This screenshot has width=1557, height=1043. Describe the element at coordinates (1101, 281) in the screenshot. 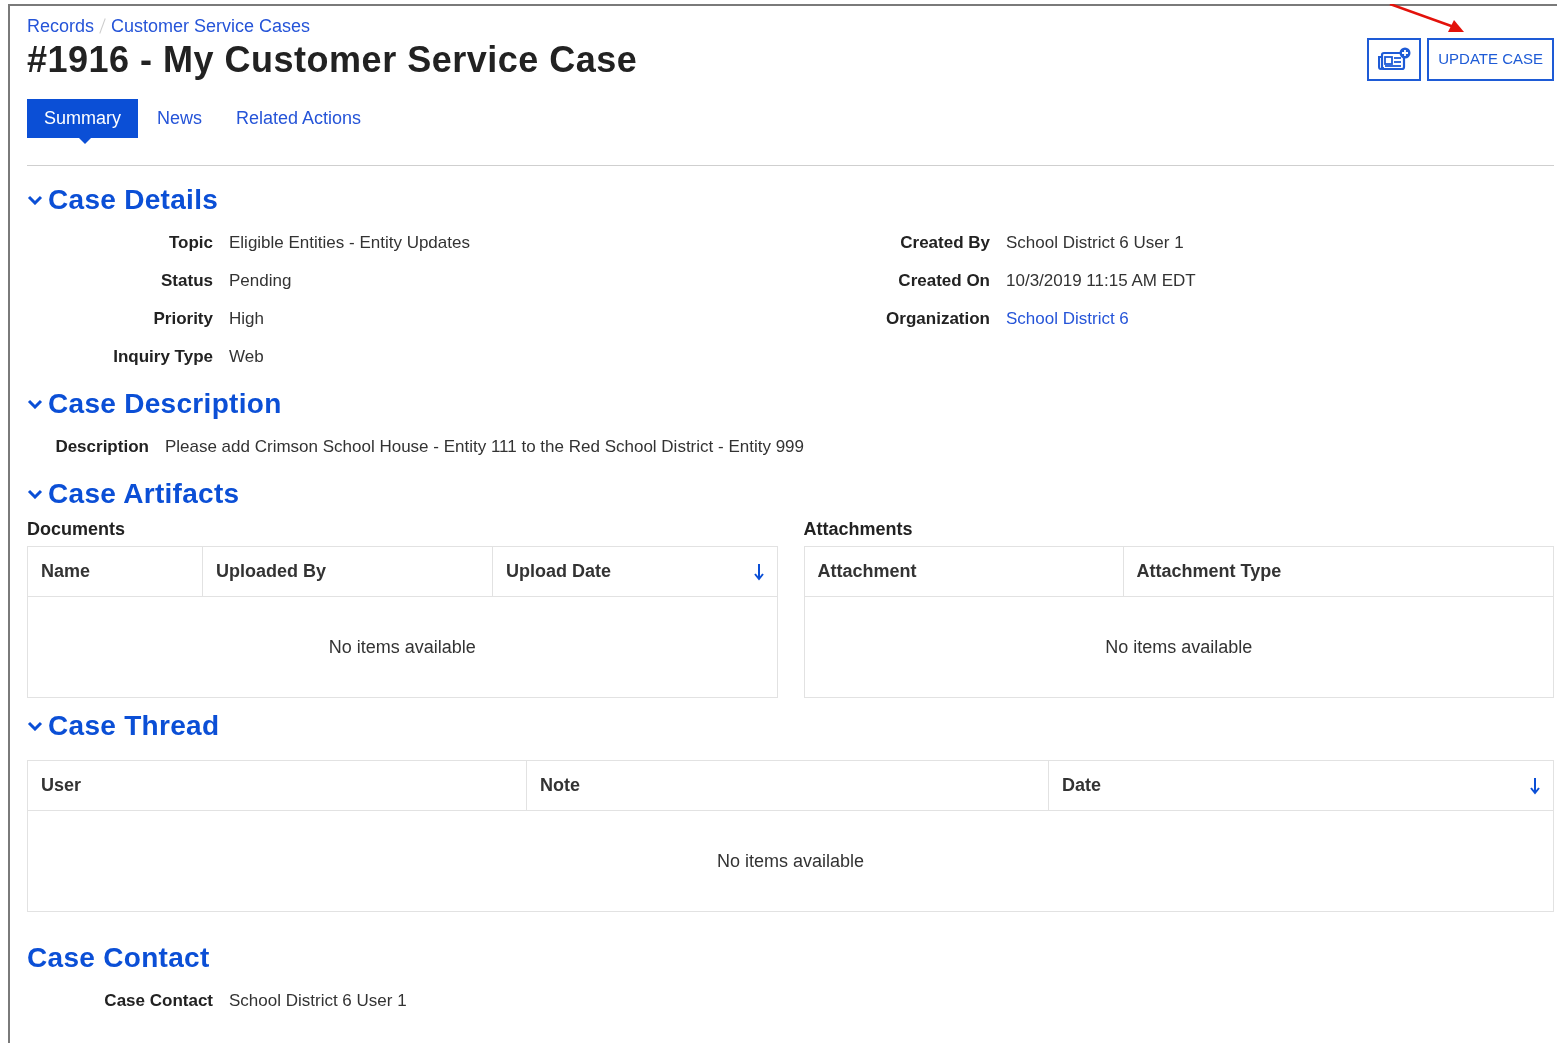

I see `field-value: 10/3/2019 11:15 AM EDT` at that location.